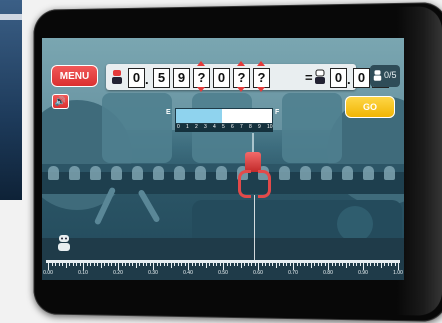 This screenshot has height=323, width=442. Describe the element at coordinates (254, 228) in the screenshot. I see `drop-guide-line` at that location.